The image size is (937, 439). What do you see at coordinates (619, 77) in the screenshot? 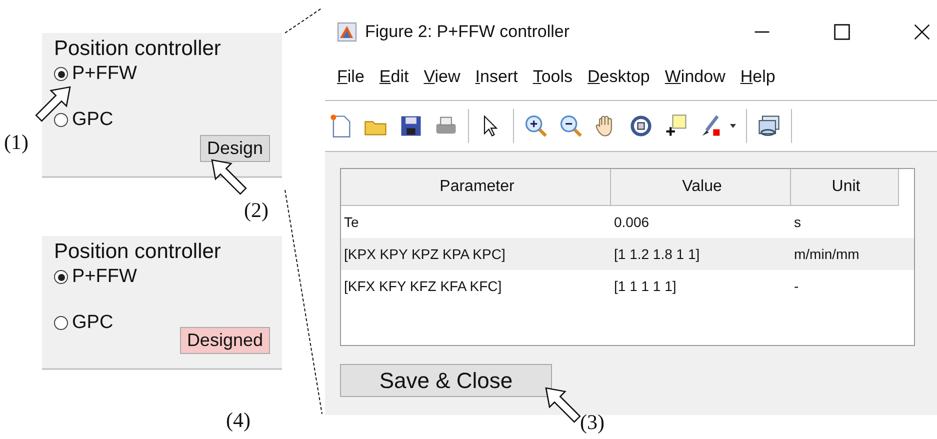
I see `menu-item: Desktop` at bounding box center [619, 77].